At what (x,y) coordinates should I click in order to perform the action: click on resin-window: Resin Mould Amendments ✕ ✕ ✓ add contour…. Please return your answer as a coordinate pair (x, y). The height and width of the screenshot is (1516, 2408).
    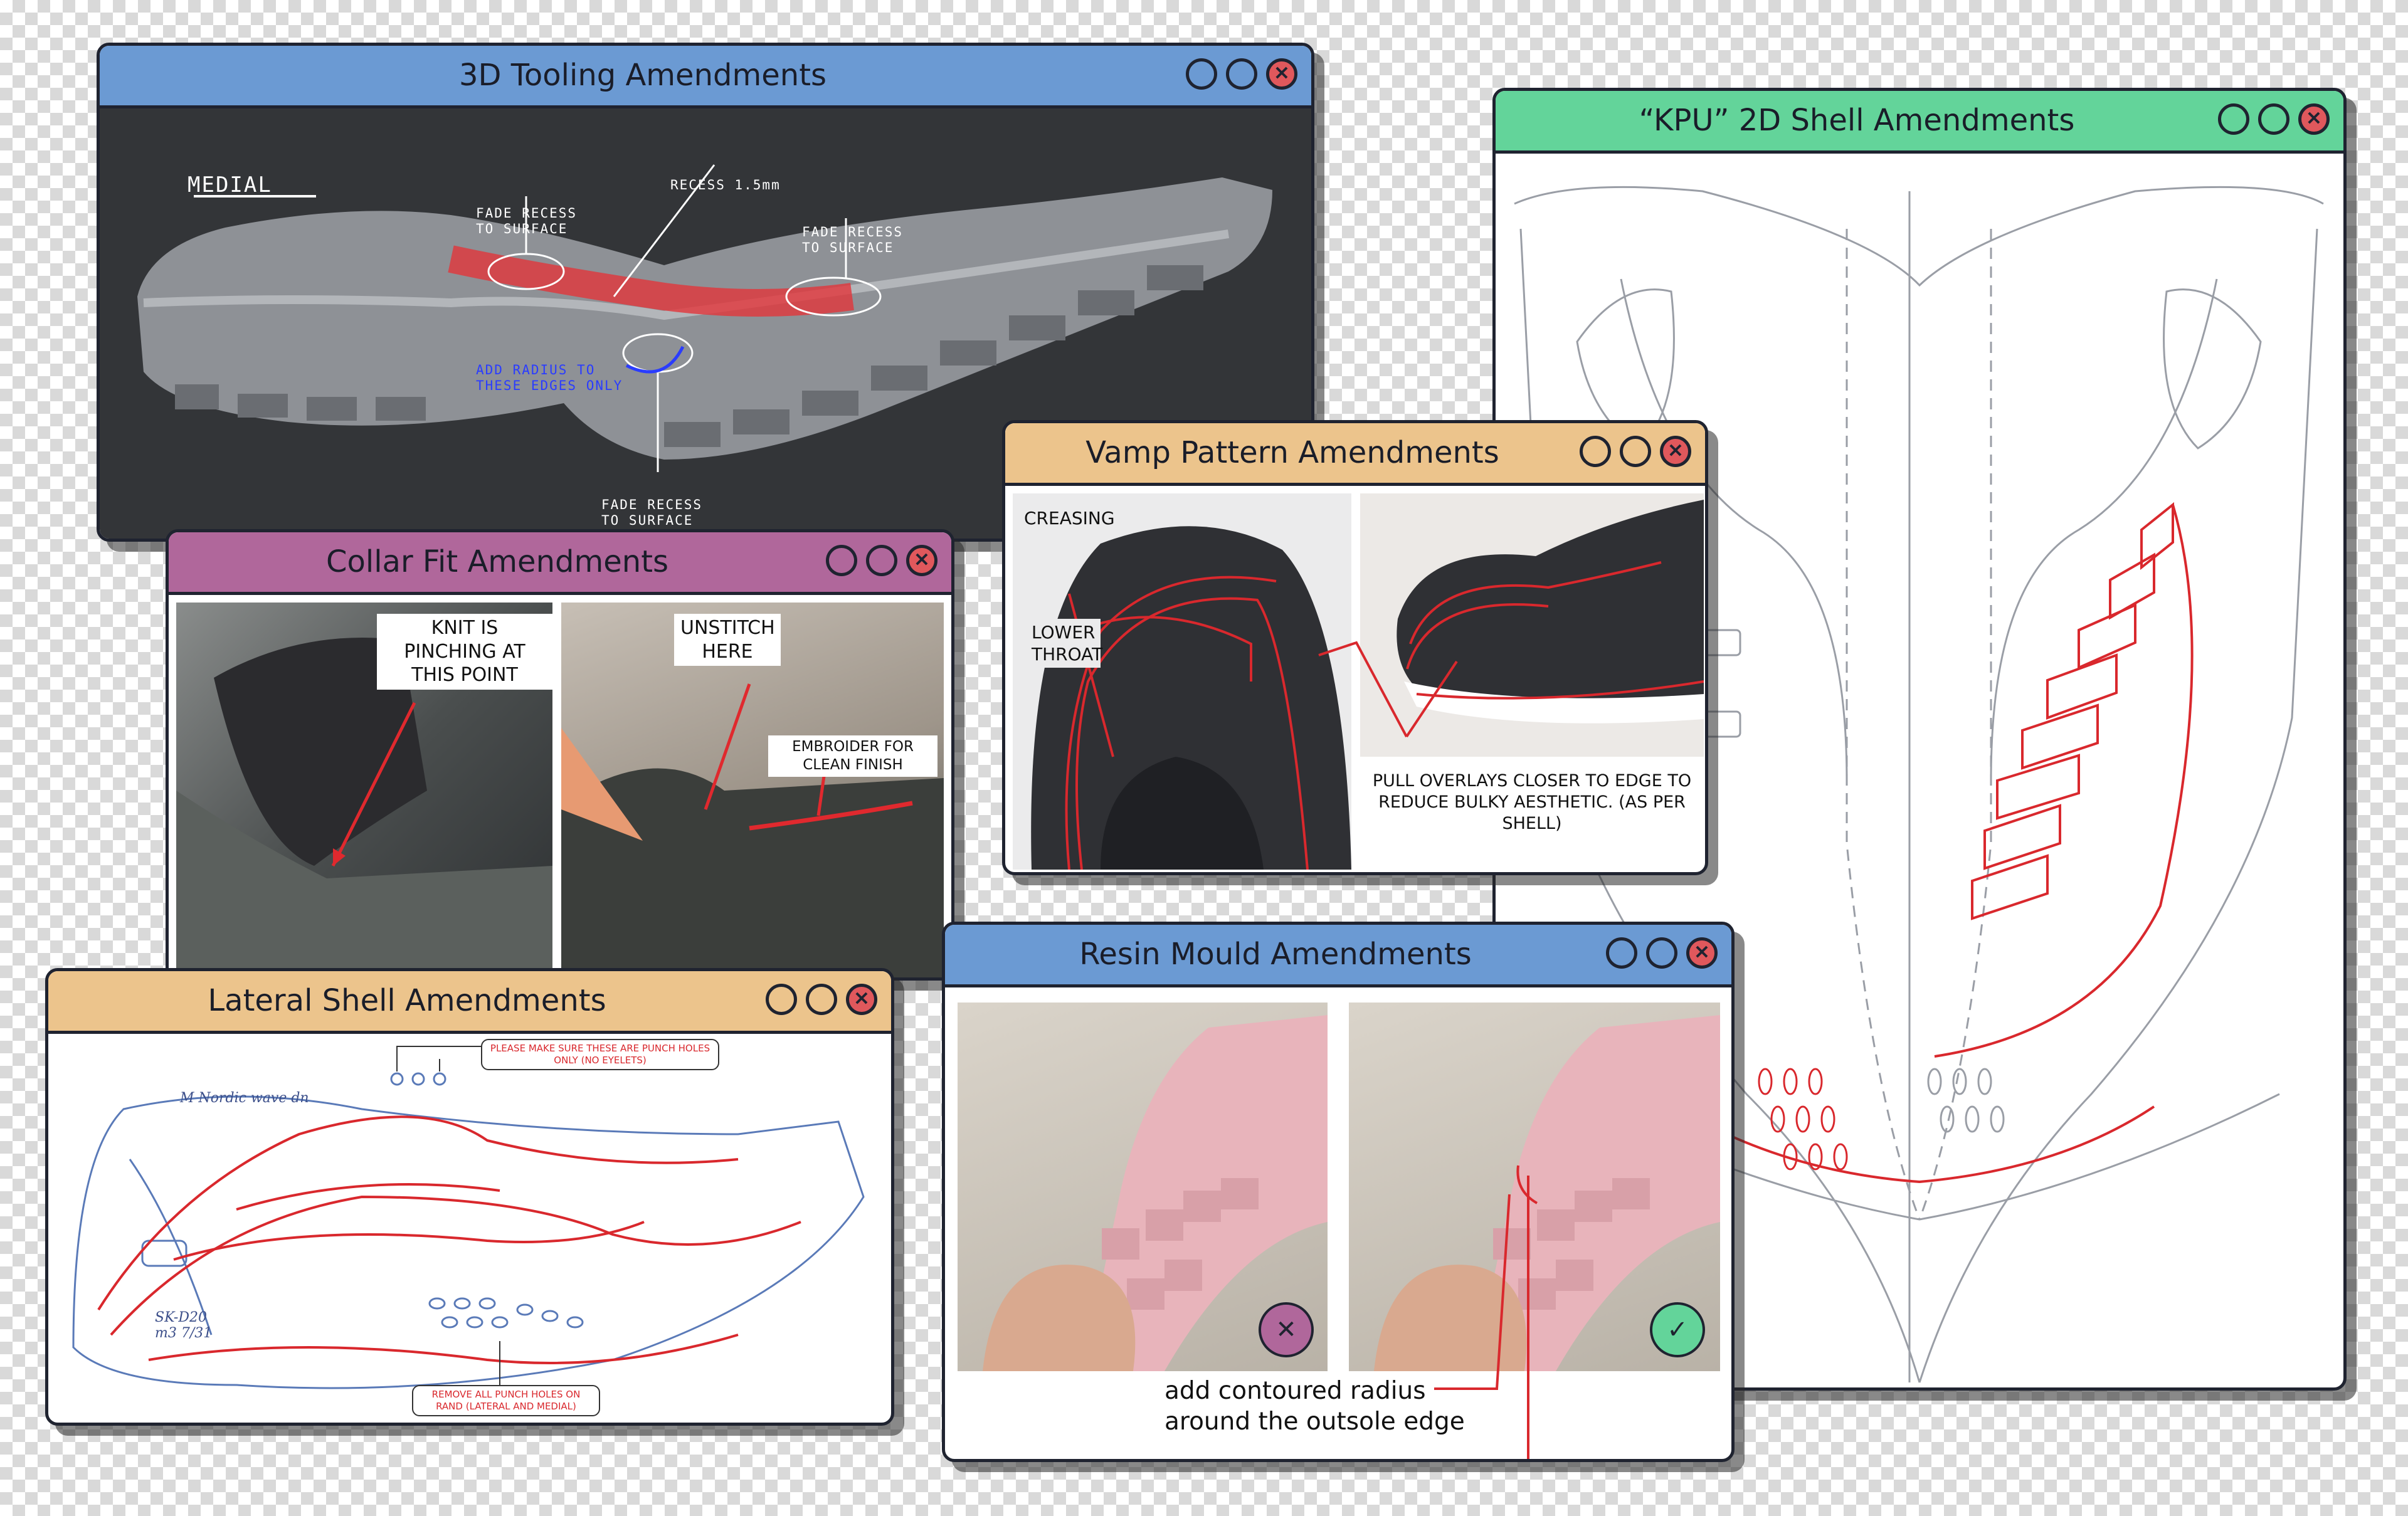
    Looking at the image, I should click on (1338, 1192).